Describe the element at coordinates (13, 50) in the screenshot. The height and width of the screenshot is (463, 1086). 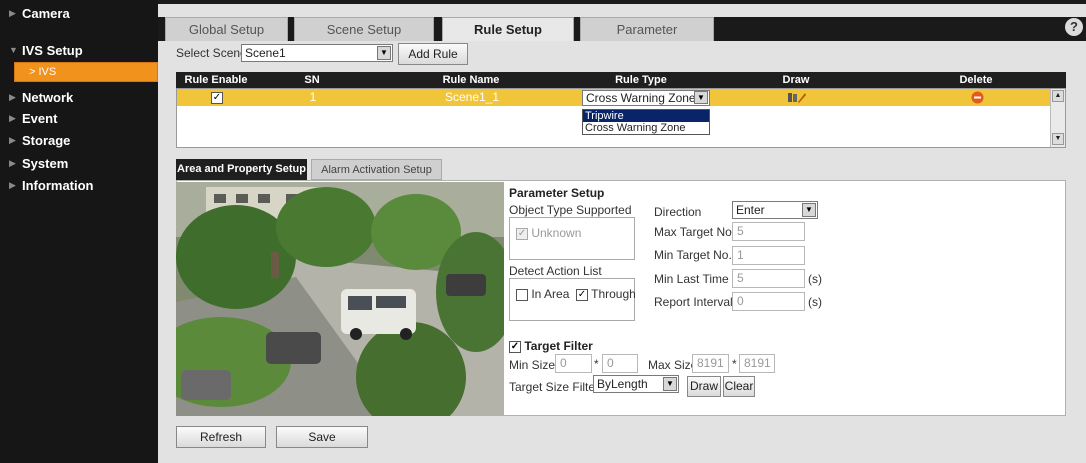
I see `arrow-down-icon: ▼` at that location.